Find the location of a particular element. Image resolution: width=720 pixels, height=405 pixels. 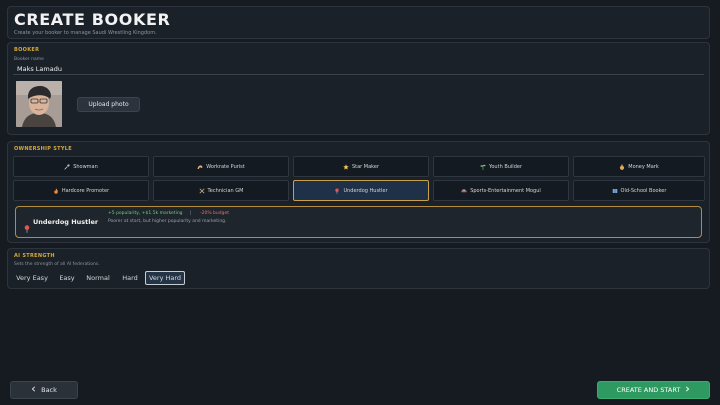

style-option-sports-entertainment-mogul: Sports-Entertainment Mogul is located at coordinates (501, 190).